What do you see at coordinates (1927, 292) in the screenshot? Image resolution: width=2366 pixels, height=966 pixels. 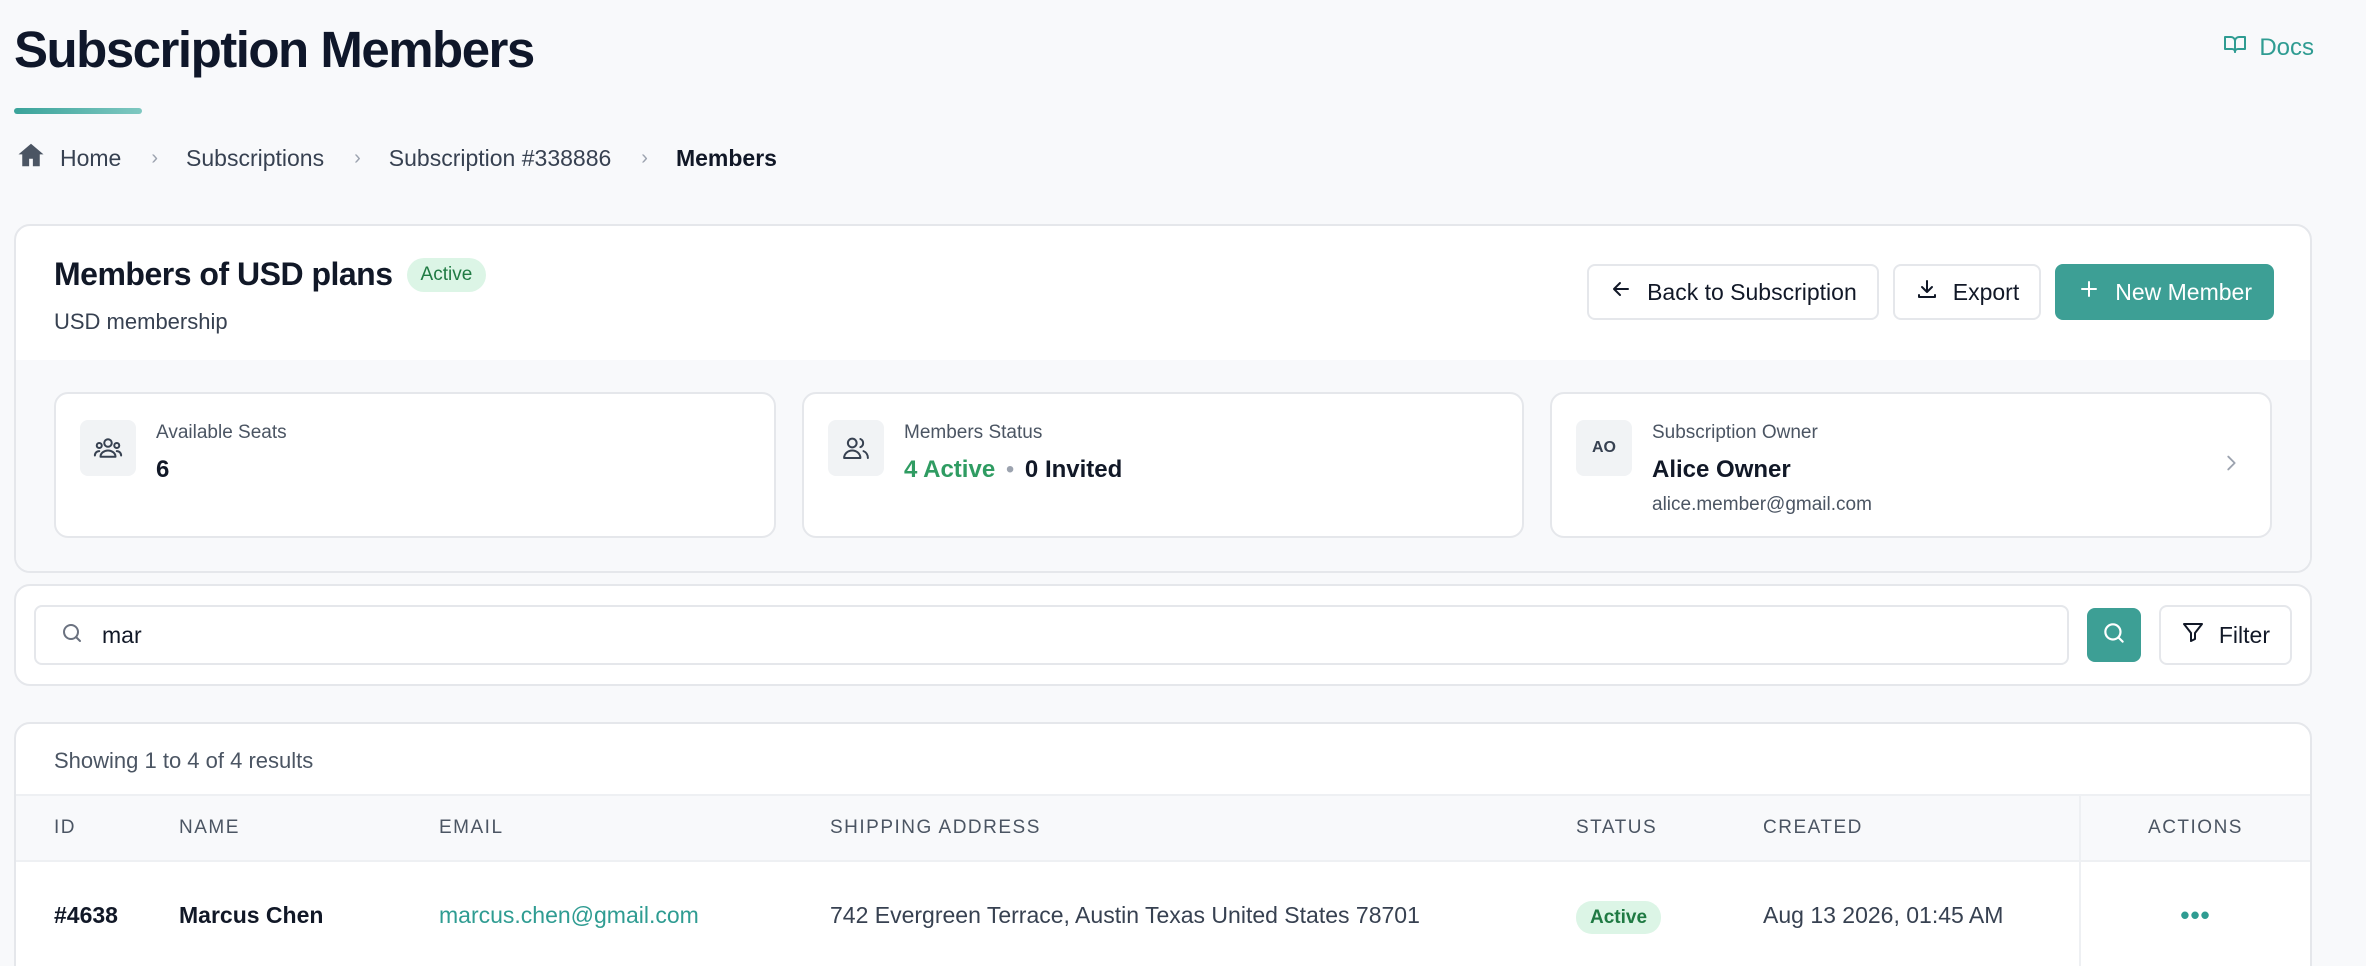 I see `download-icon` at bounding box center [1927, 292].